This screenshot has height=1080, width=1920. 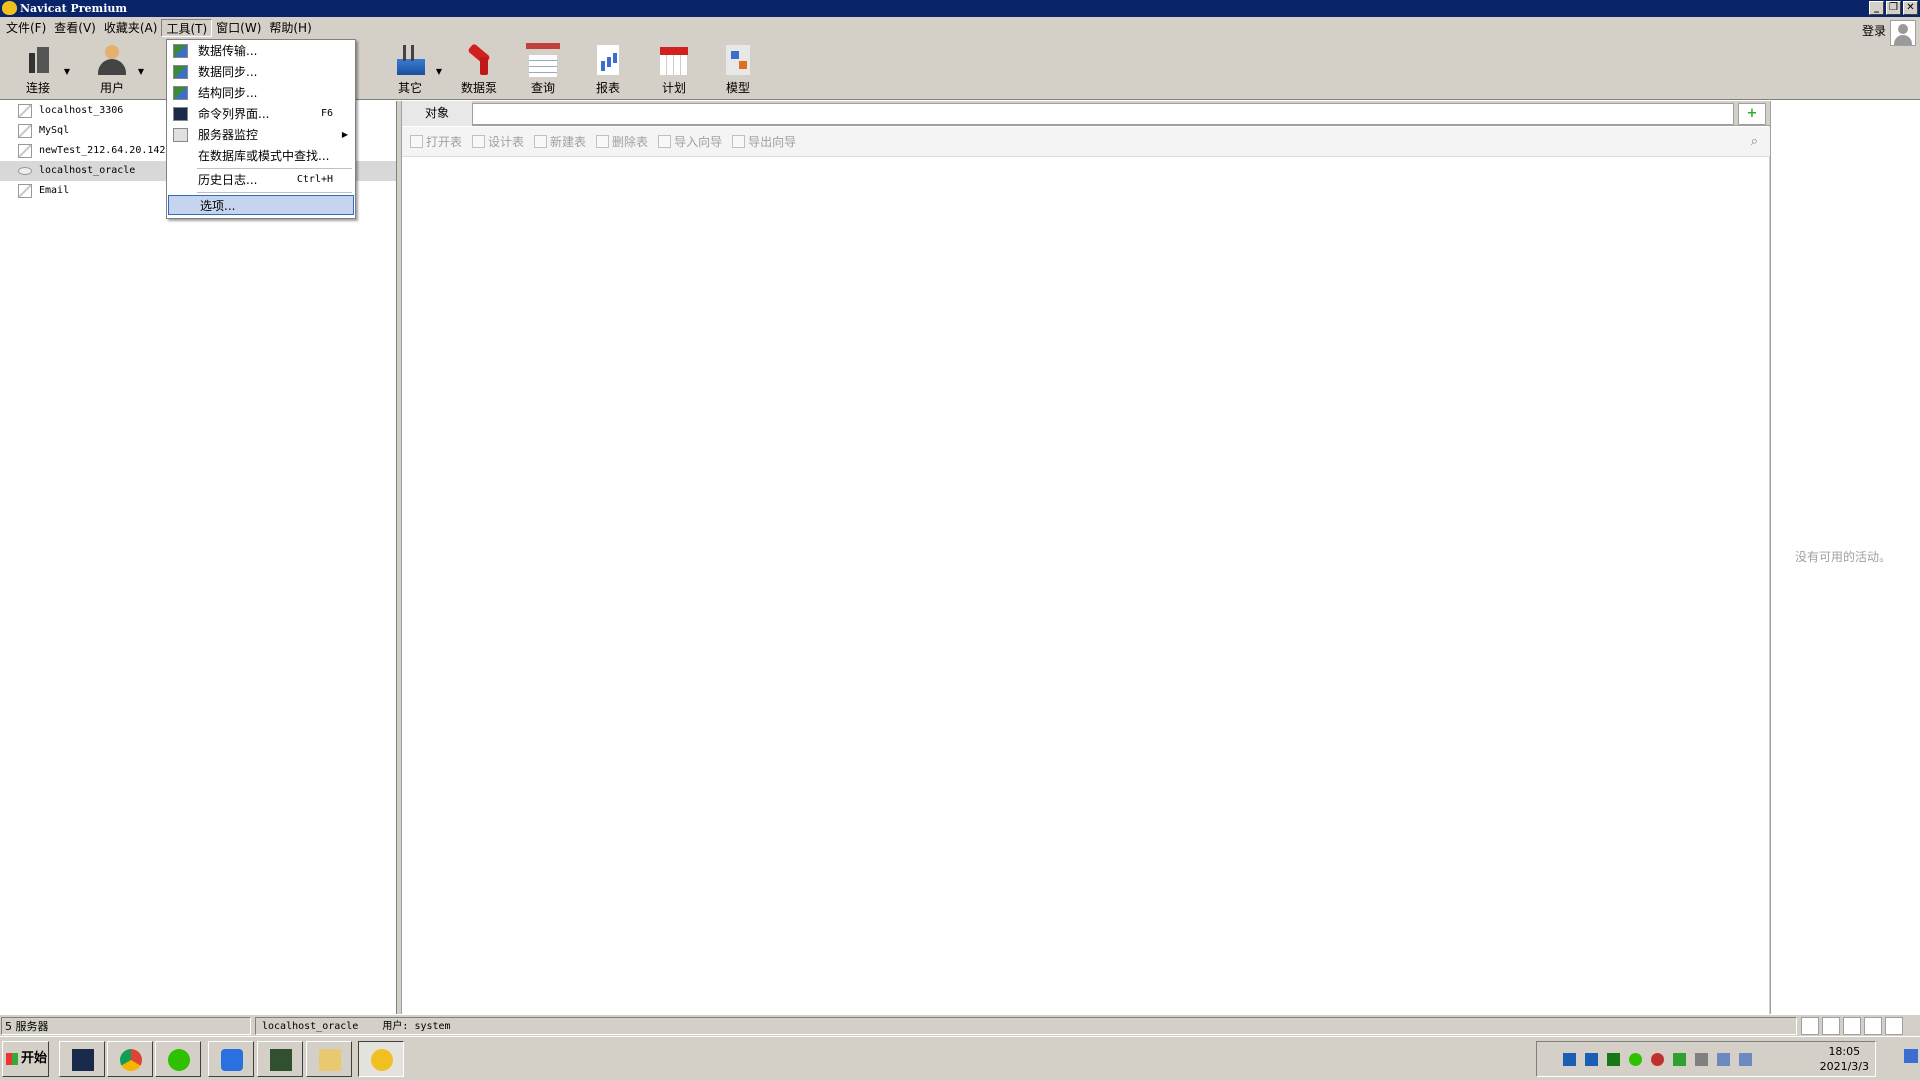 What do you see at coordinates (180, 51) in the screenshot?
I see `data-transfer-icon` at bounding box center [180, 51].